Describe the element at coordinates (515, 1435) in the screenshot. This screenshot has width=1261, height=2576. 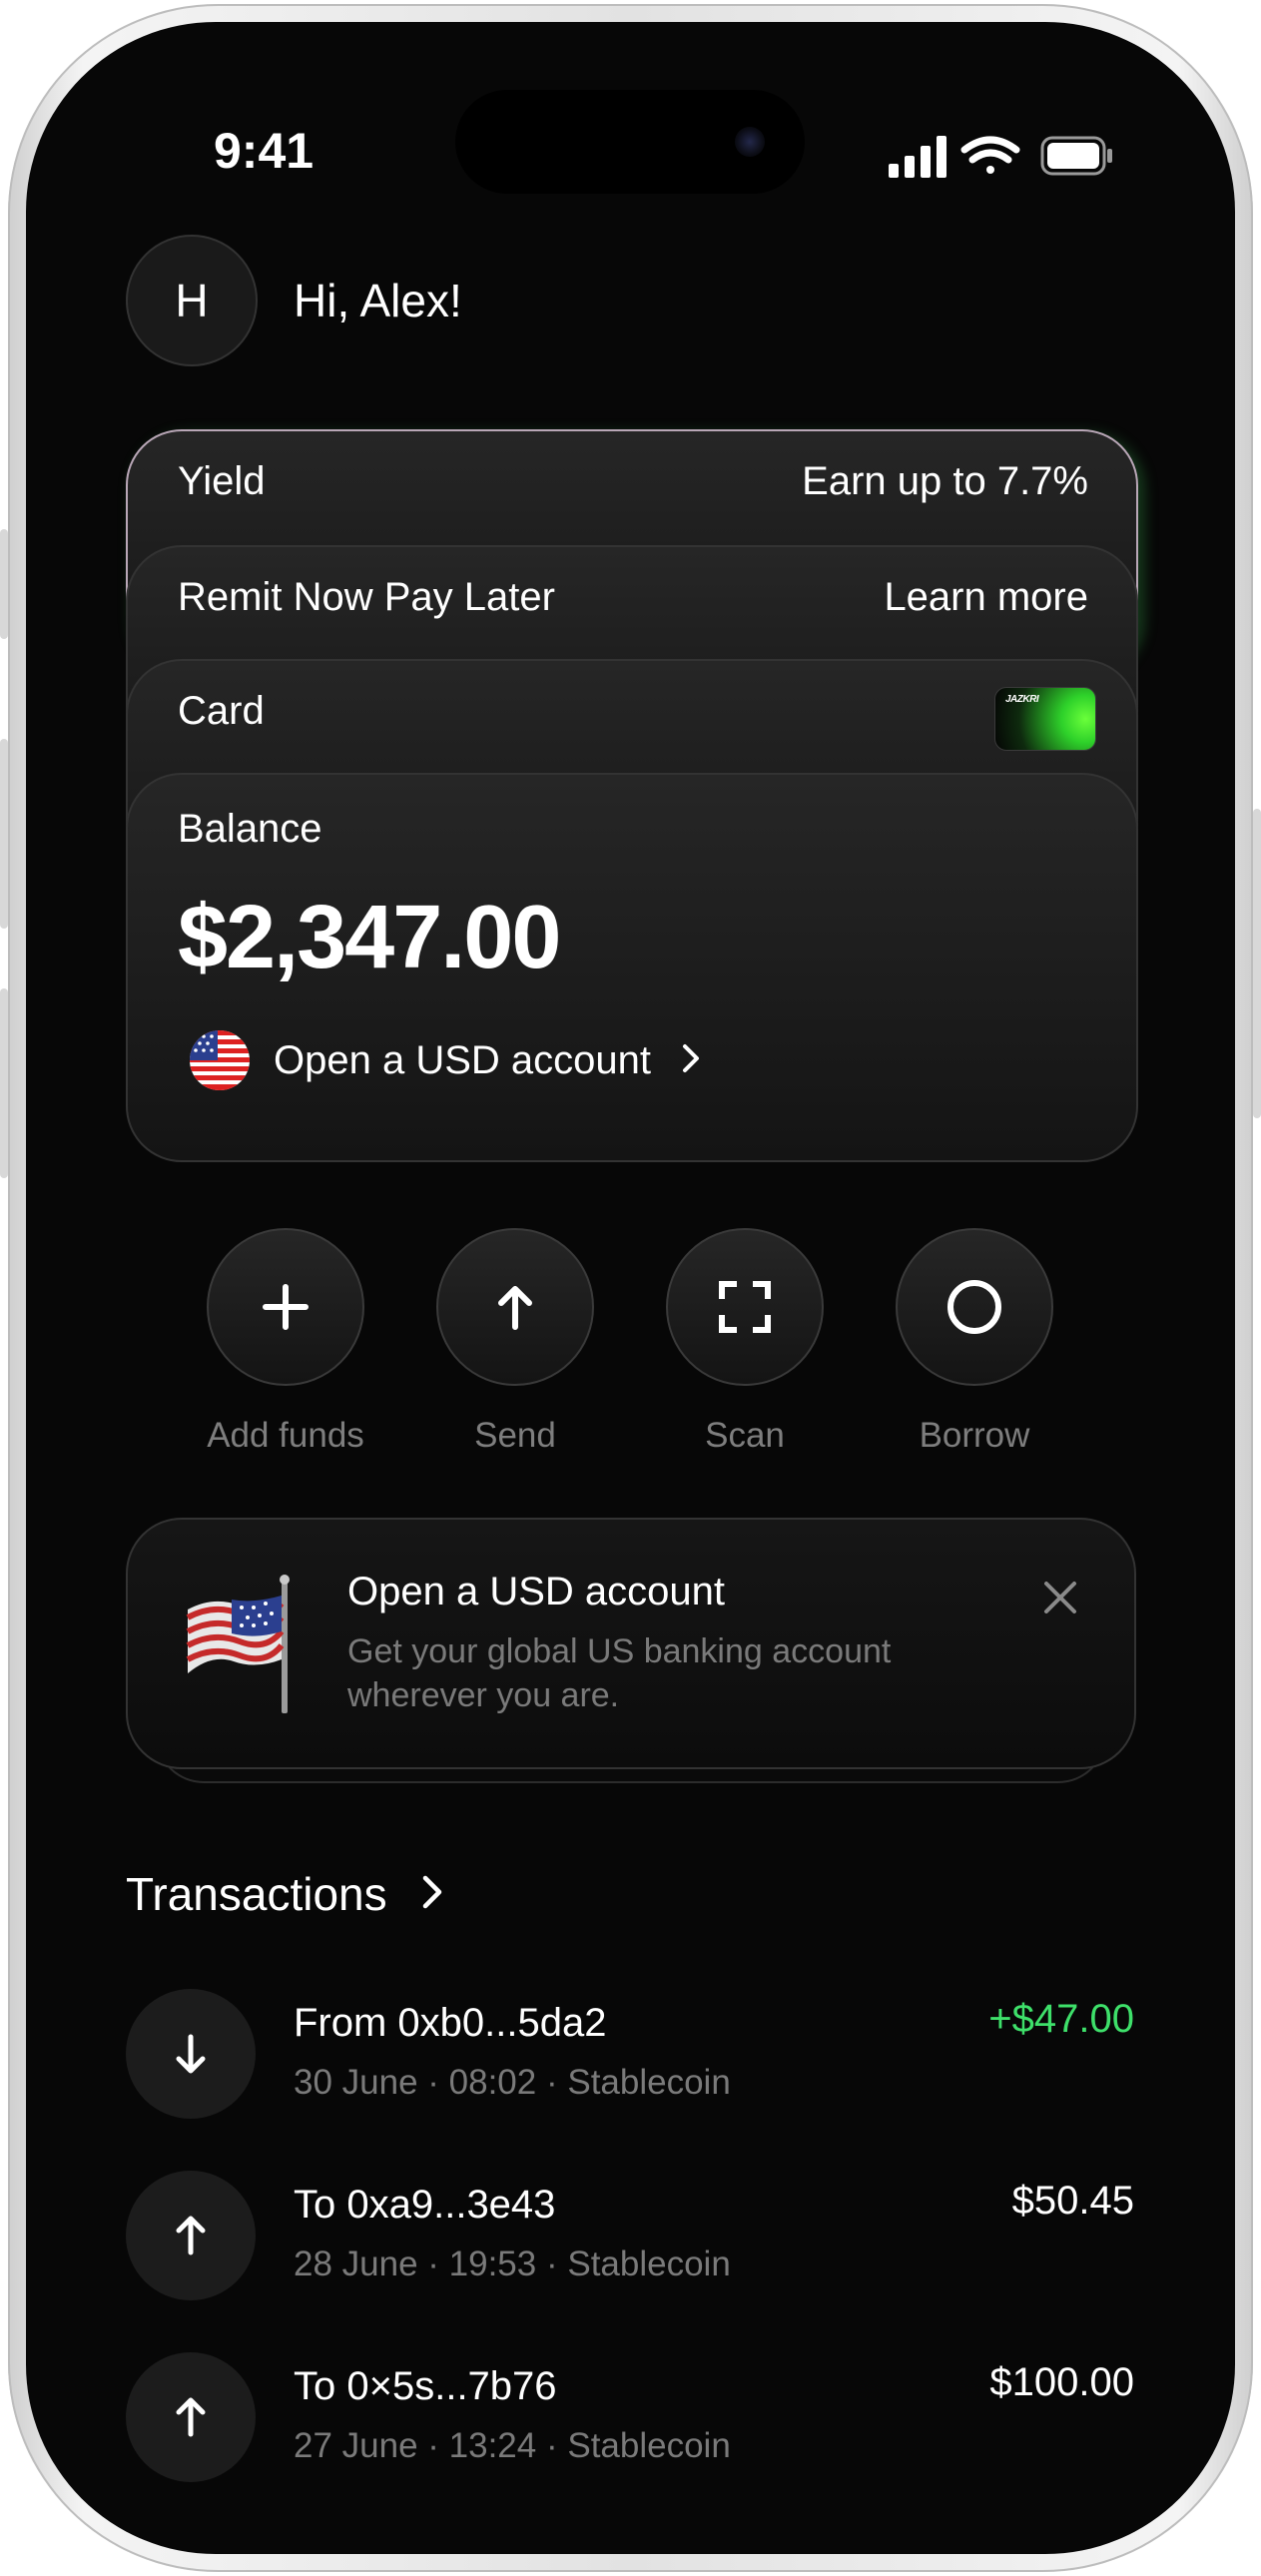
I see `send-label: Send` at that location.